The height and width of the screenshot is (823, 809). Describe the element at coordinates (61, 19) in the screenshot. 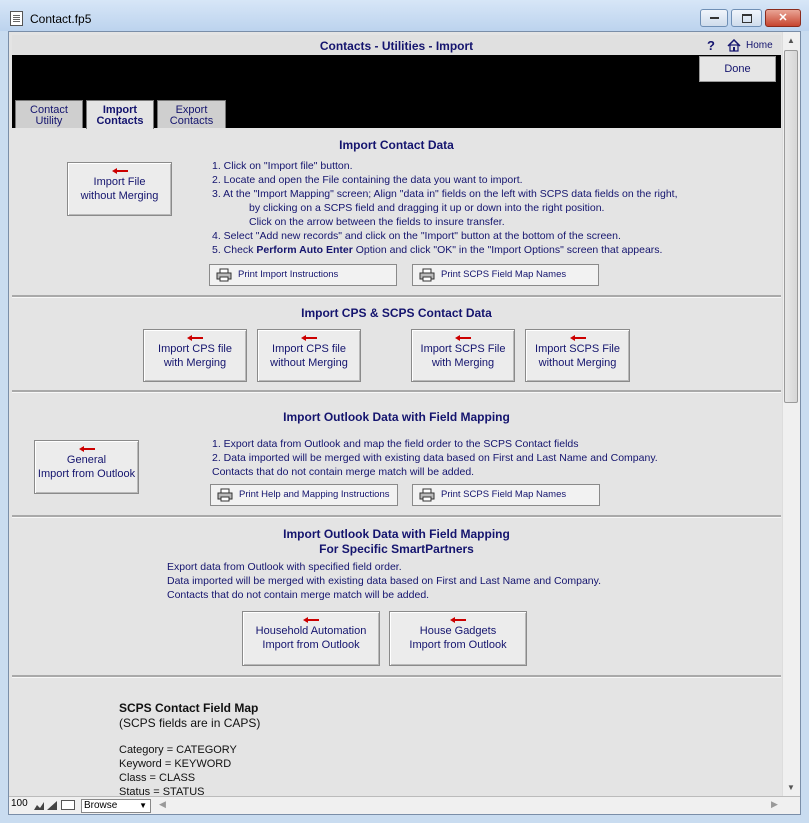

I see `window-title: Contact.fp5` at that location.